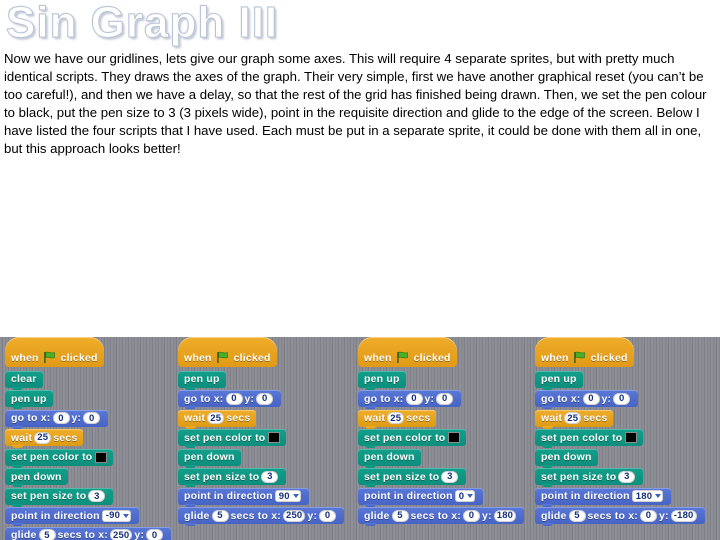 The width and height of the screenshot is (720, 540). What do you see at coordinates (461, 496) in the screenshot?
I see `direction-dropdown-value: 0` at bounding box center [461, 496].